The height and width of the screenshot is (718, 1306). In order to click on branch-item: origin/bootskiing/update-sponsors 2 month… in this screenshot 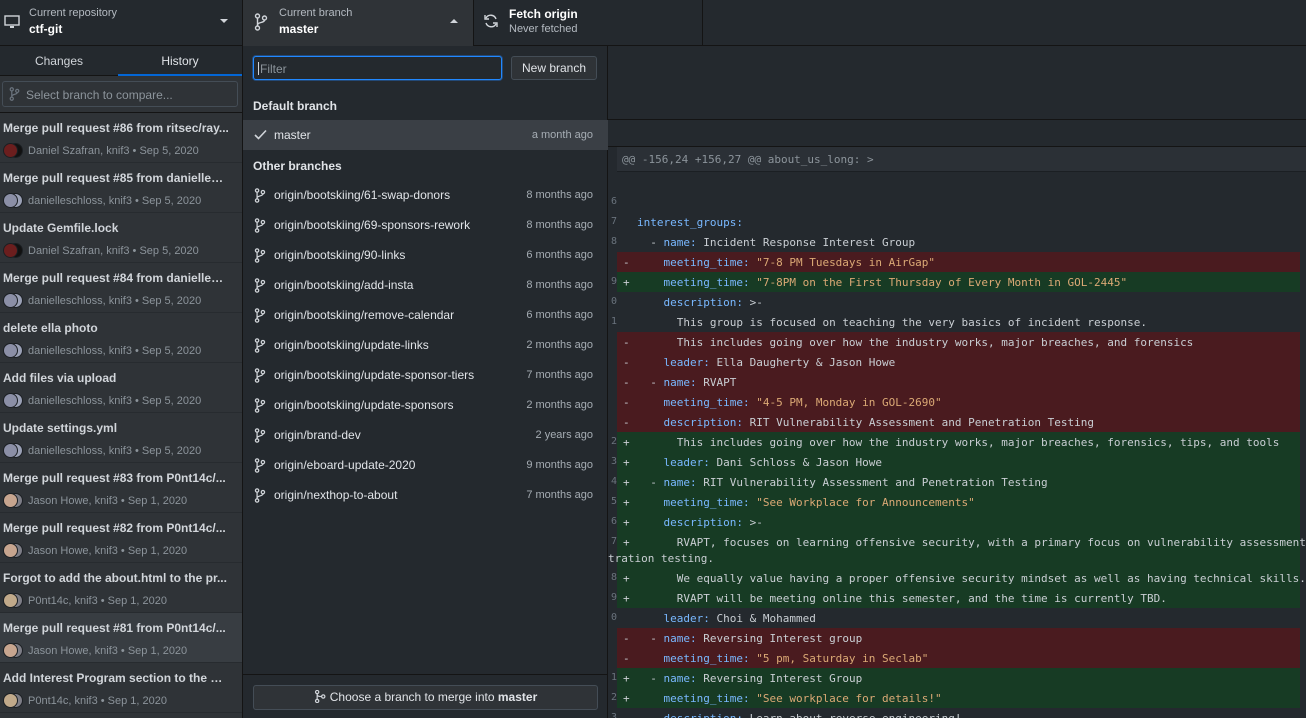, I will do `click(425, 405)`.